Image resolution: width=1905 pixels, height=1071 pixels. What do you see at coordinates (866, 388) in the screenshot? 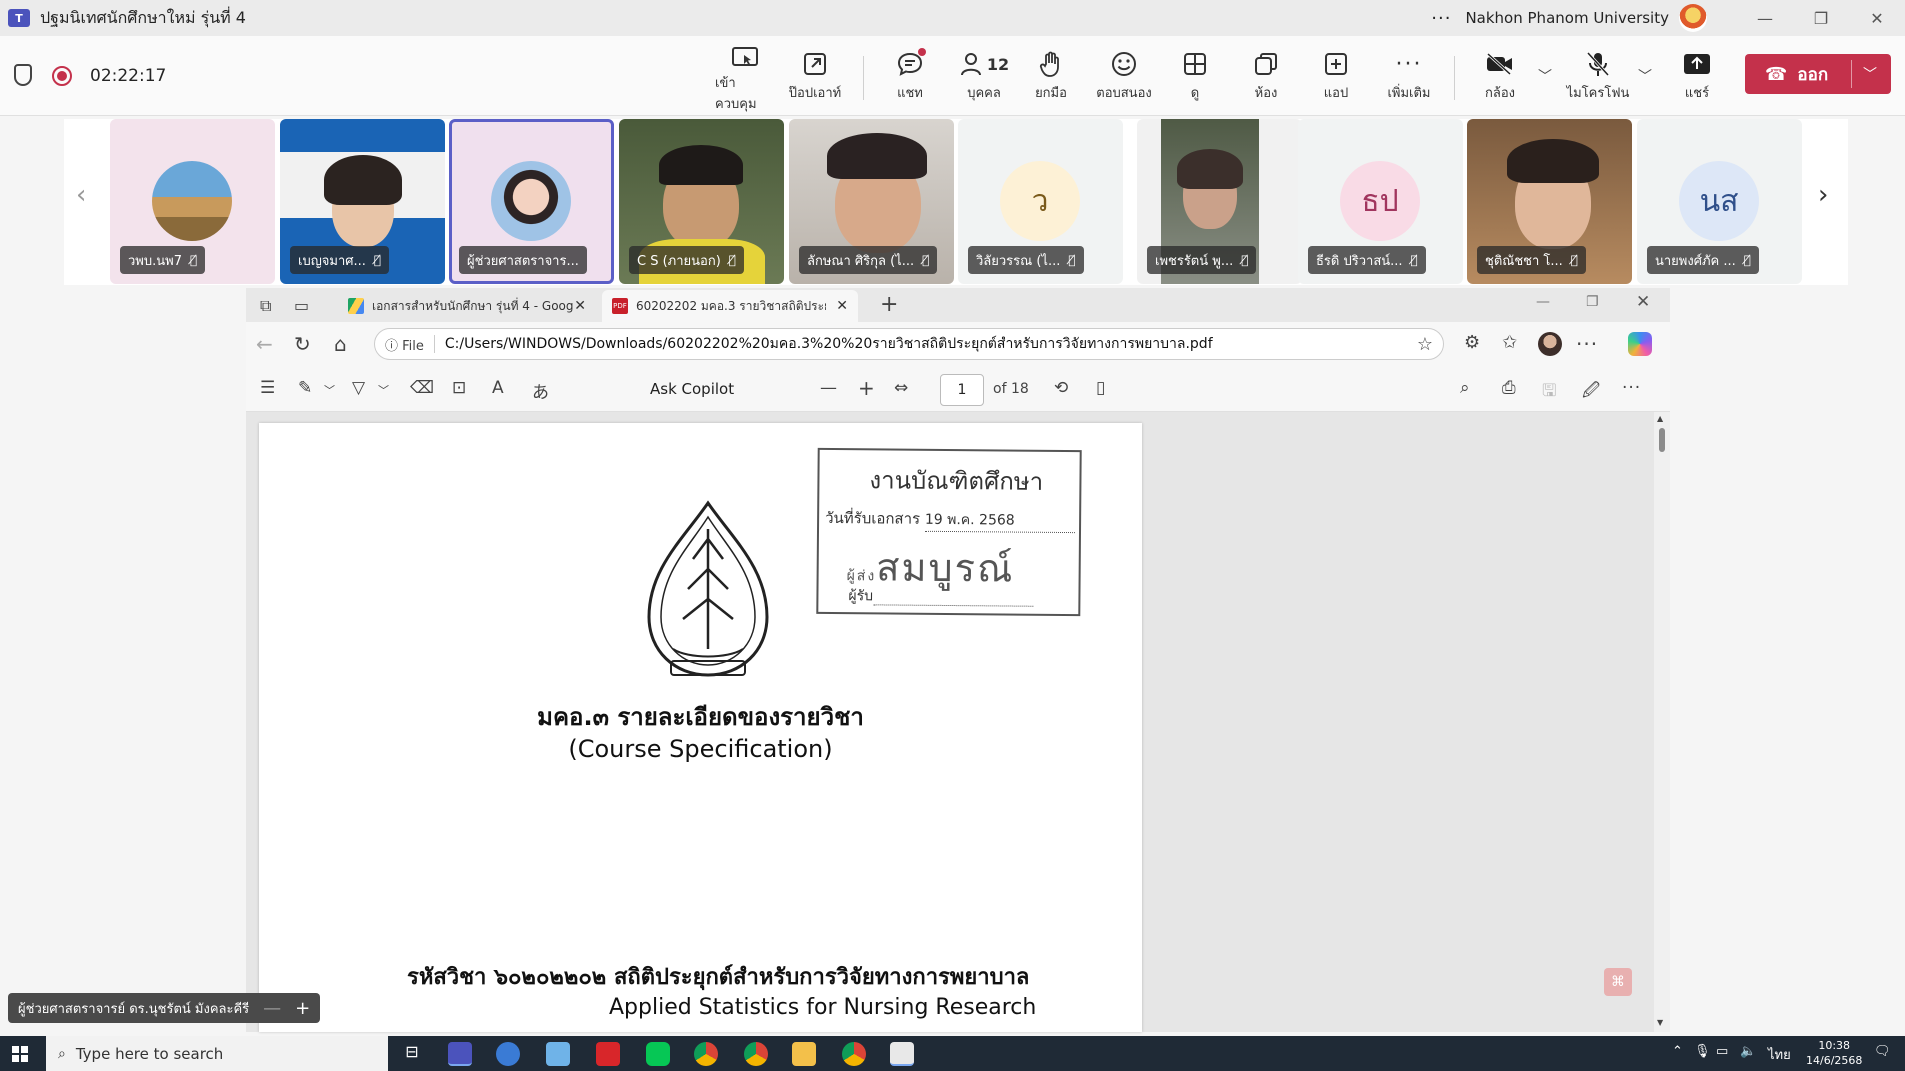
I see `zoom-in-icon: +` at bounding box center [866, 388].